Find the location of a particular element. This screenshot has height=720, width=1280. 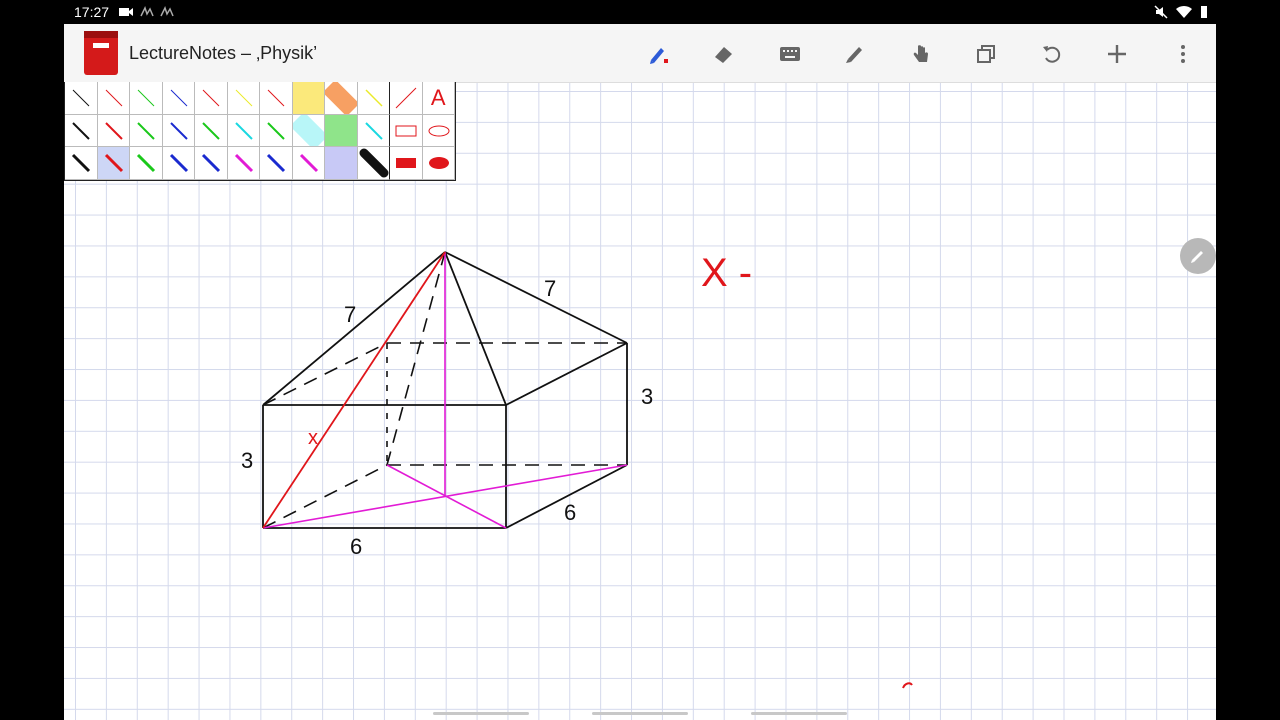

more-options-button is located at coordinates (1183, 54).